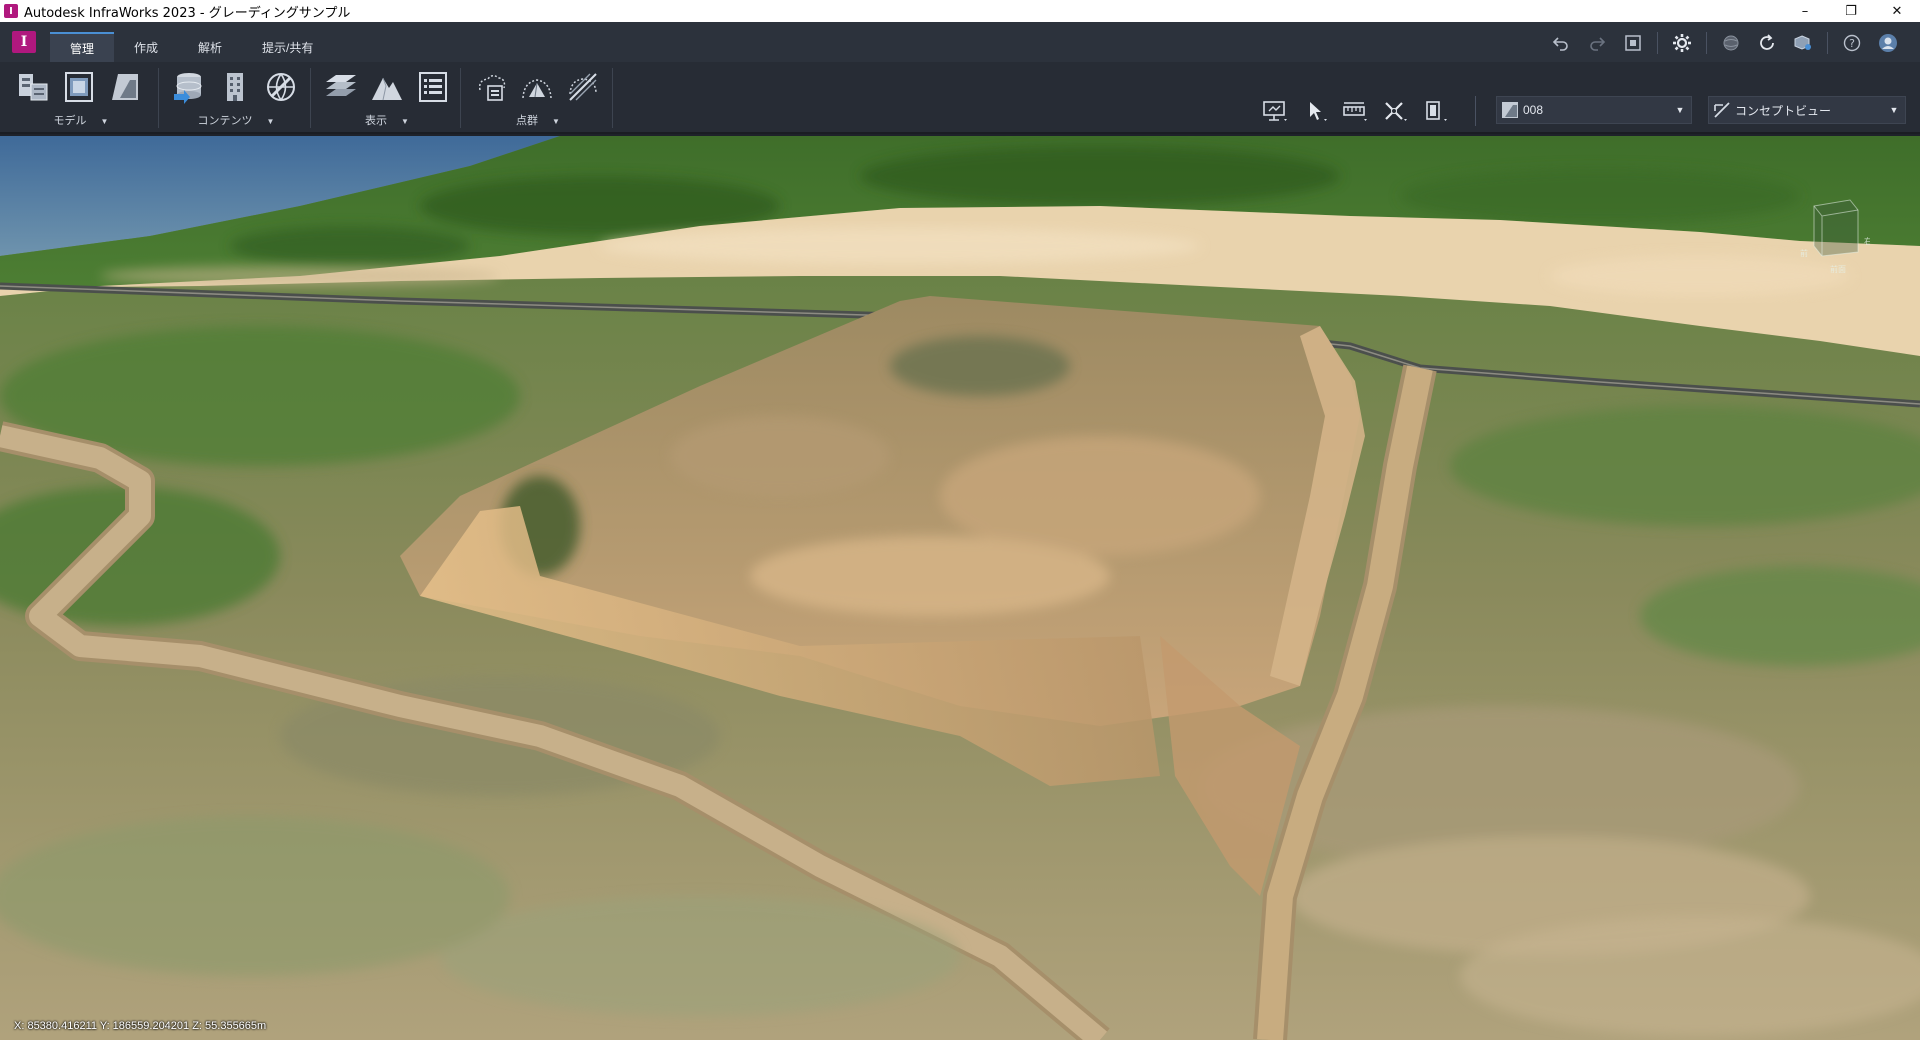 The image size is (1920, 1040). What do you see at coordinates (235, 87) in the screenshot?
I see `building-icon` at bounding box center [235, 87].